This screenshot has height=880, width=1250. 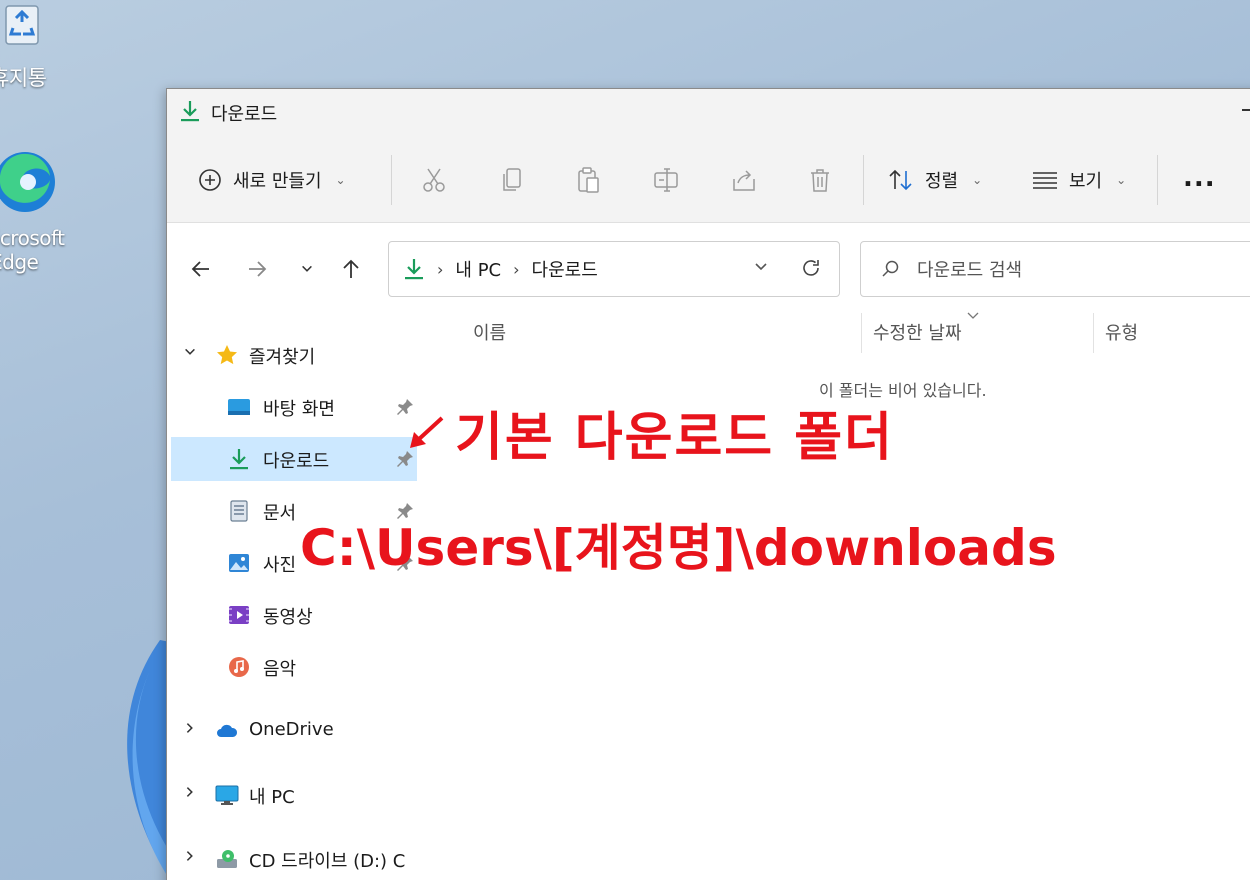 I want to click on recycle-bin-desktop-icon: 휴지통, so click(x=30, y=50).